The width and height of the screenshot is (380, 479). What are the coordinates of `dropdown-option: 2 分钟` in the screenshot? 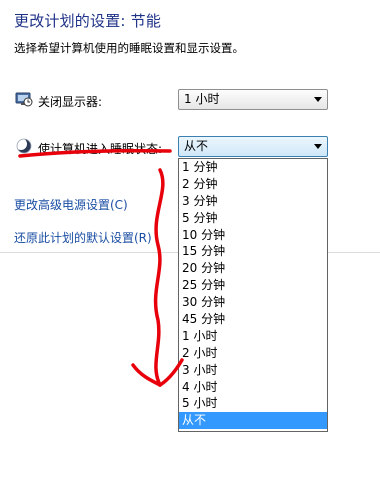 It's located at (253, 184).